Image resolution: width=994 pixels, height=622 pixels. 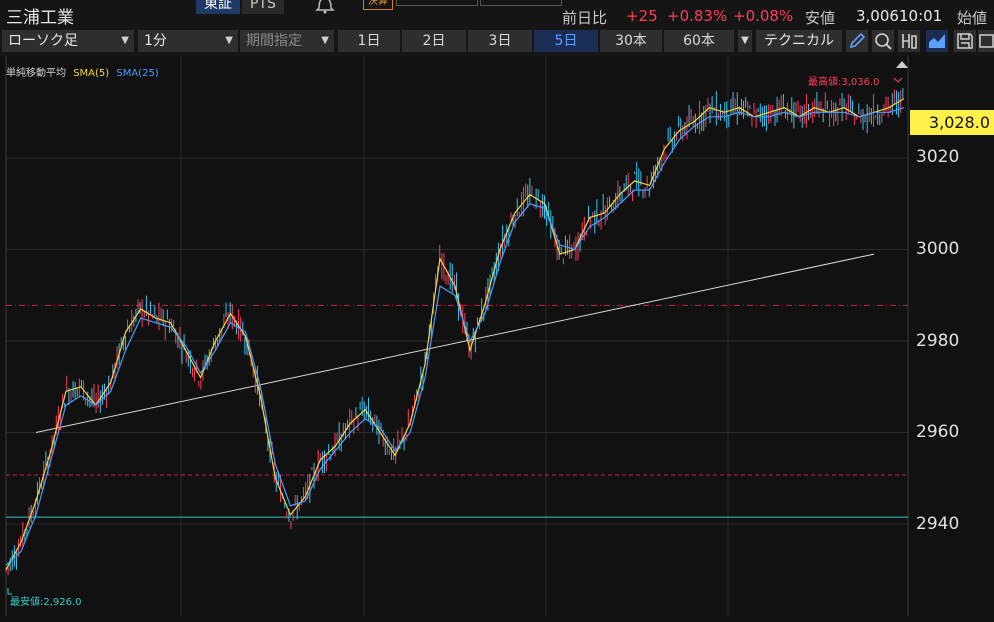 I want to click on draw-pencil-icon, so click(x=857, y=41).